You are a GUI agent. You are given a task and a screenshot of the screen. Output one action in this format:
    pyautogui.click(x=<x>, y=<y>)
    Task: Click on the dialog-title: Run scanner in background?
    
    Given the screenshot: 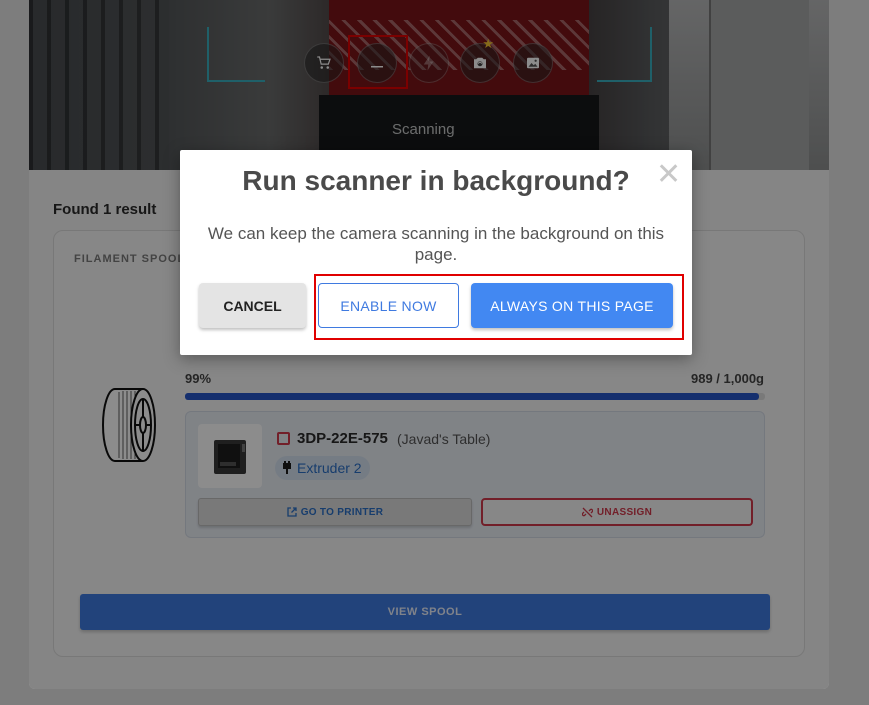 What is the action you would take?
    pyautogui.click(x=436, y=180)
    